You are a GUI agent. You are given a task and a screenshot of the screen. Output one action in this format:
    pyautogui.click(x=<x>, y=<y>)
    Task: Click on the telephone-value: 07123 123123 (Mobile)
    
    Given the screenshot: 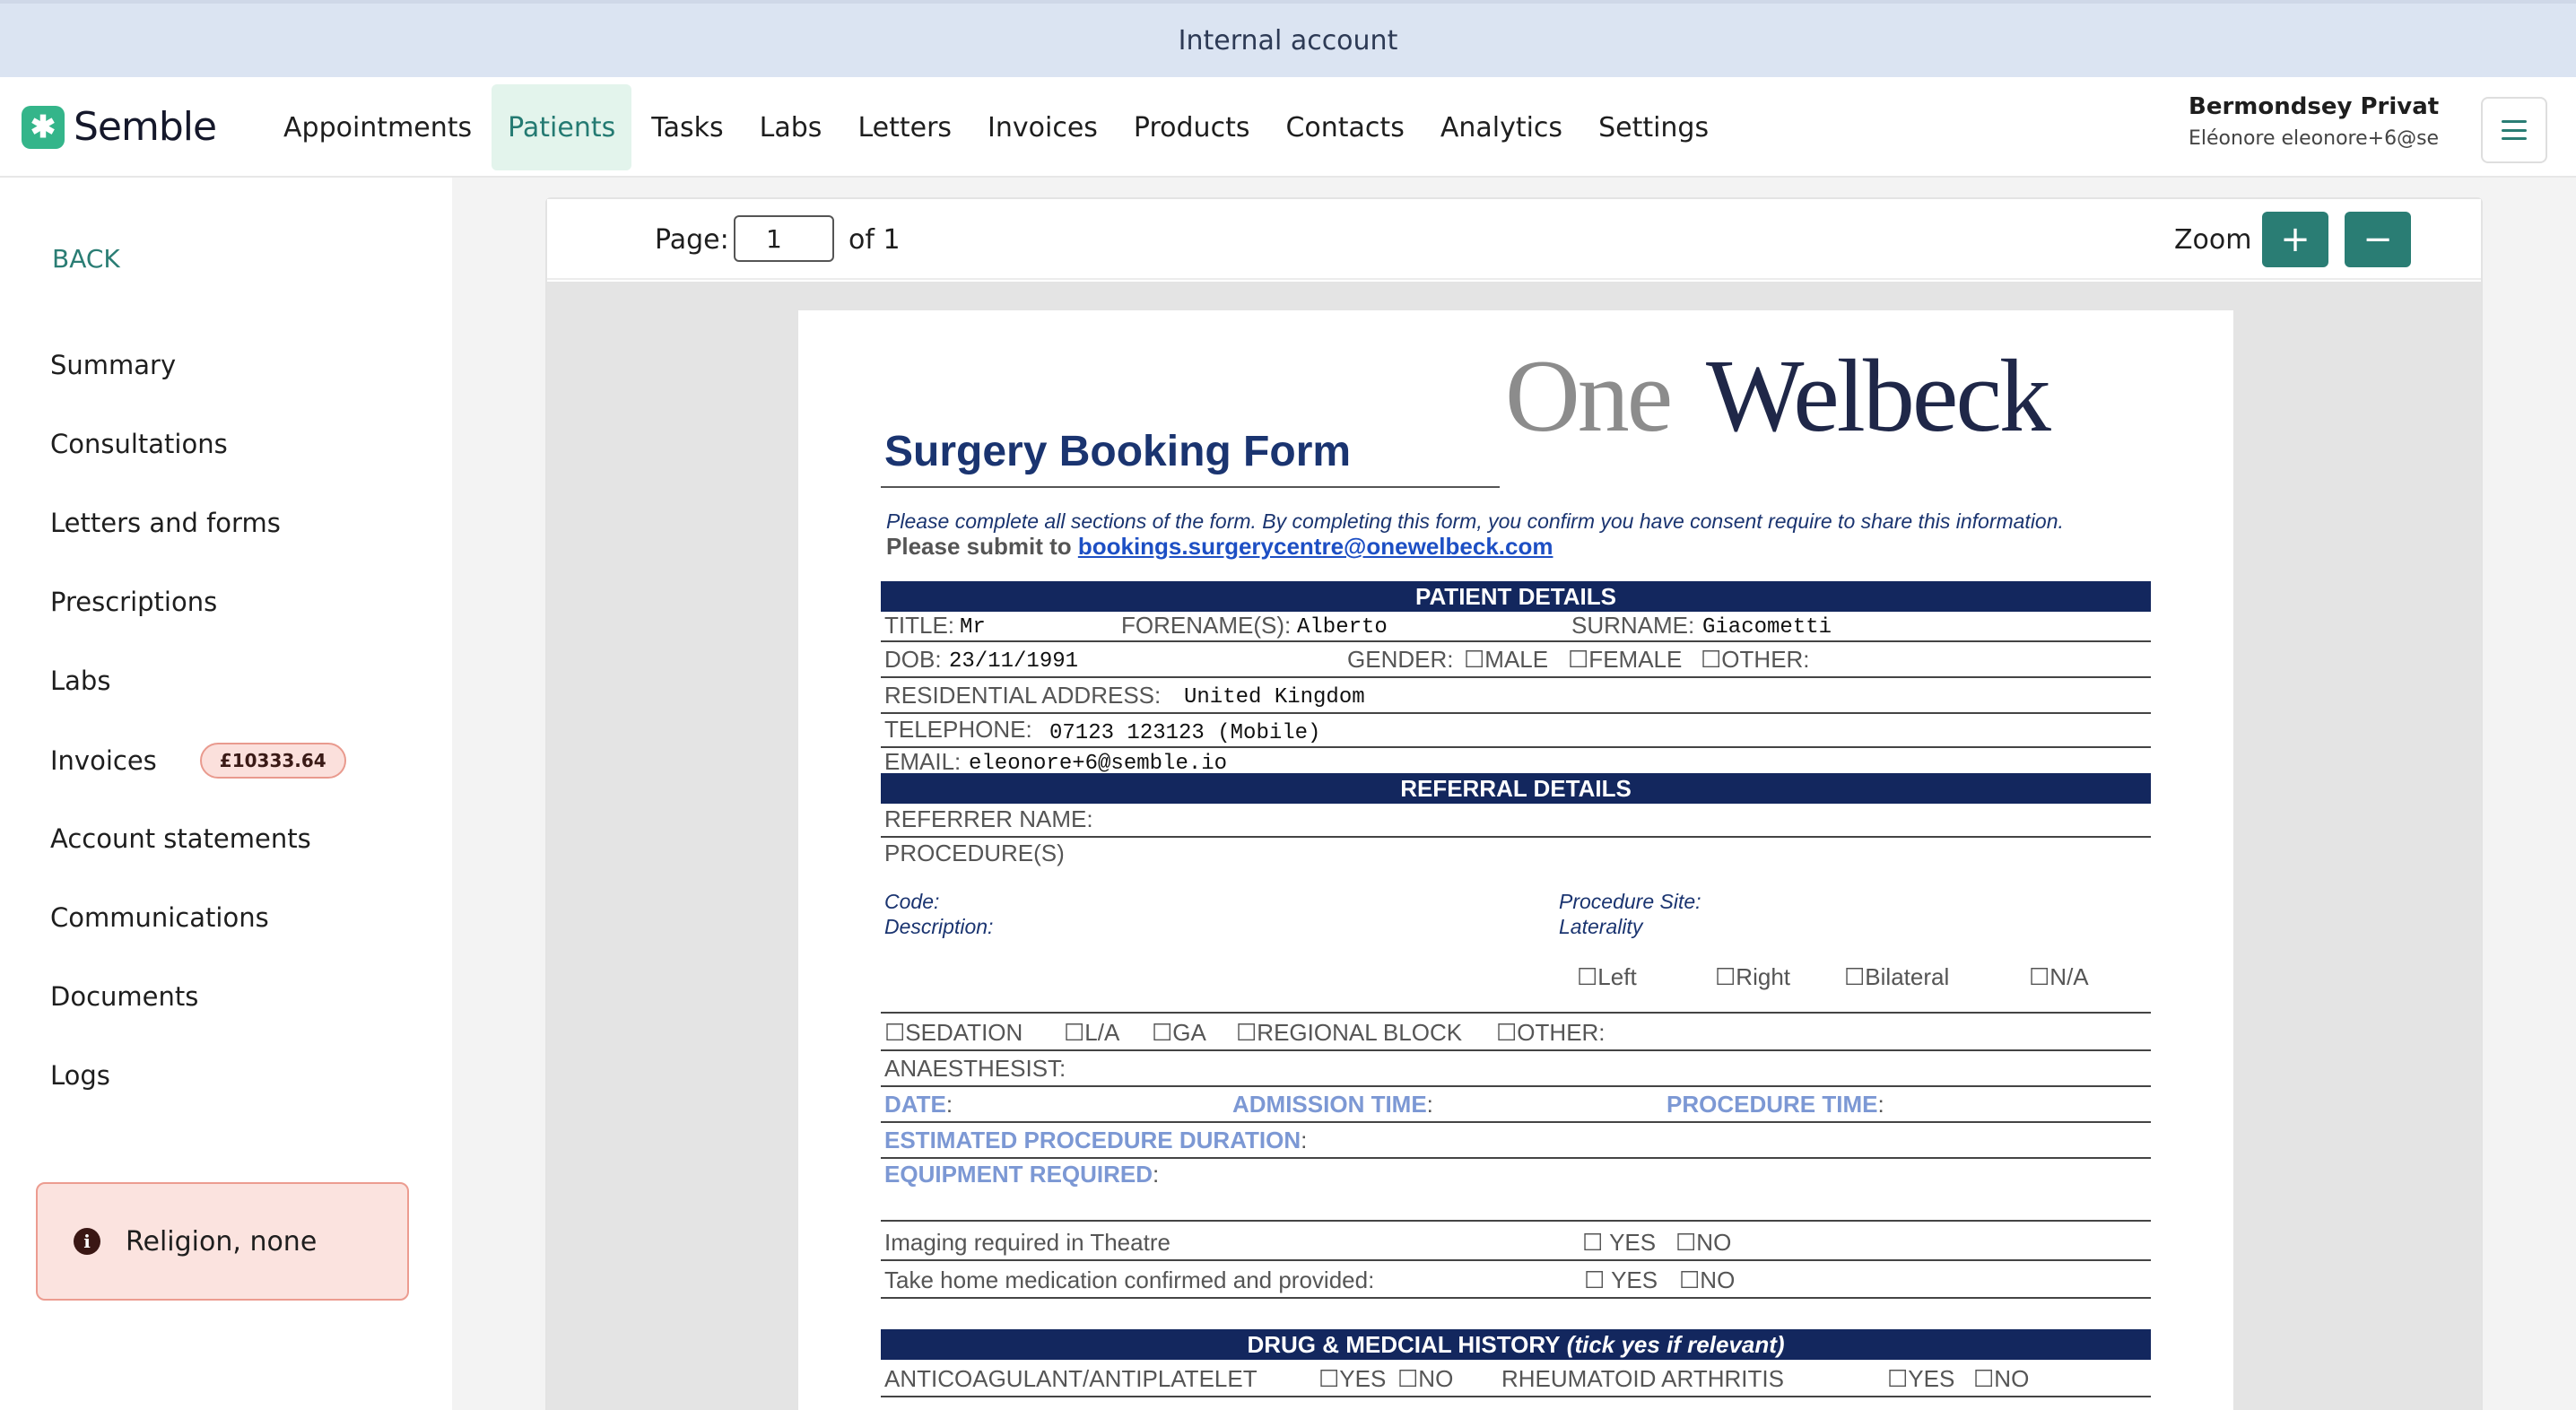 What is the action you would take?
    pyautogui.click(x=1185, y=733)
    